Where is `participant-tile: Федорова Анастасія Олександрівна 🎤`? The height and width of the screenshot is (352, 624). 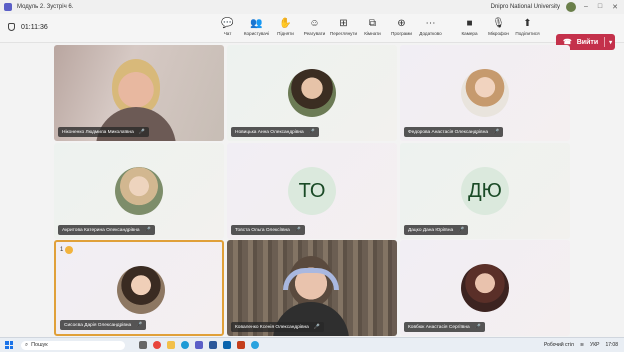 participant-tile: Федорова Анастасія Олександрівна 🎤 is located at coordinates (485, 93).